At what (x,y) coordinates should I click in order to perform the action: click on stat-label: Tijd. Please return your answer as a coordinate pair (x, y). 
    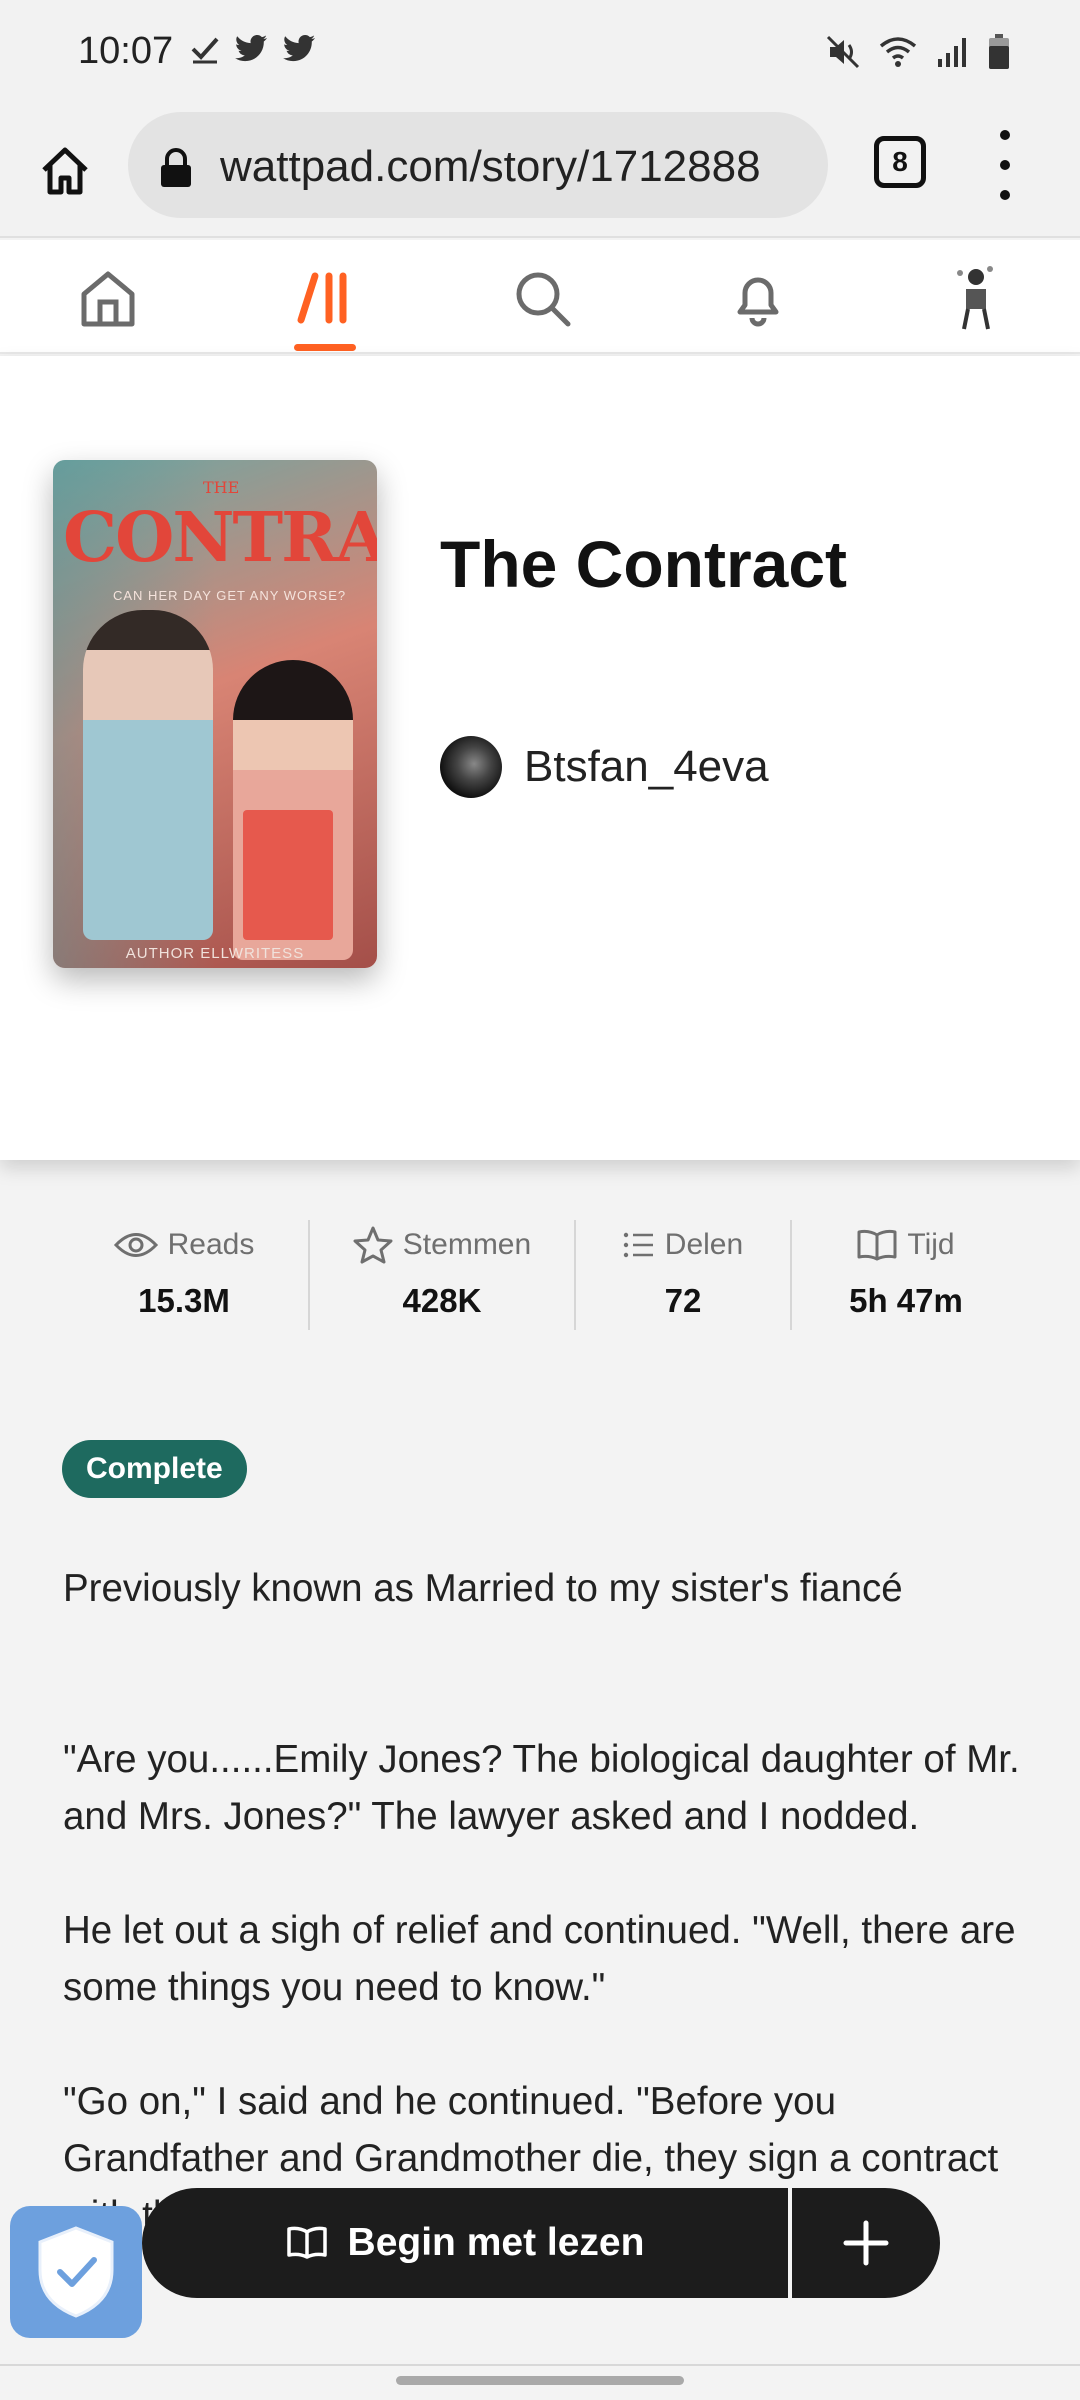
    Looking at the image, I should click on (906, 1245).